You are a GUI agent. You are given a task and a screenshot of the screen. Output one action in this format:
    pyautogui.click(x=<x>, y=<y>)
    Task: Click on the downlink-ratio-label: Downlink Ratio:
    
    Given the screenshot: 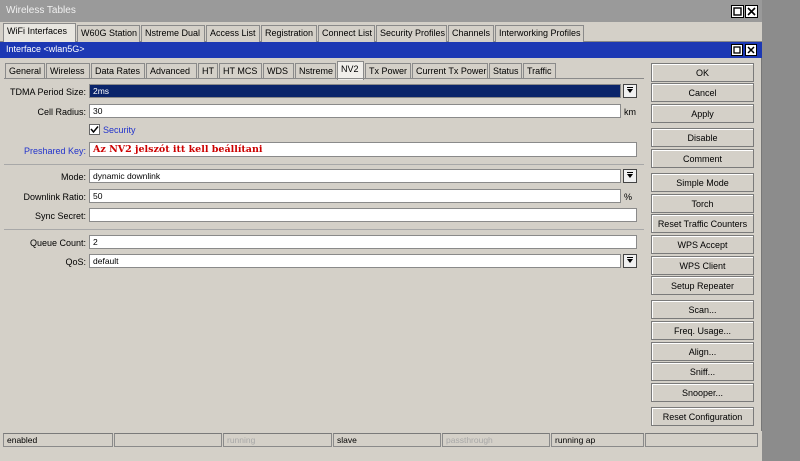 What is the action you would take?
    pyautogui.click(x=54, y=197)
    